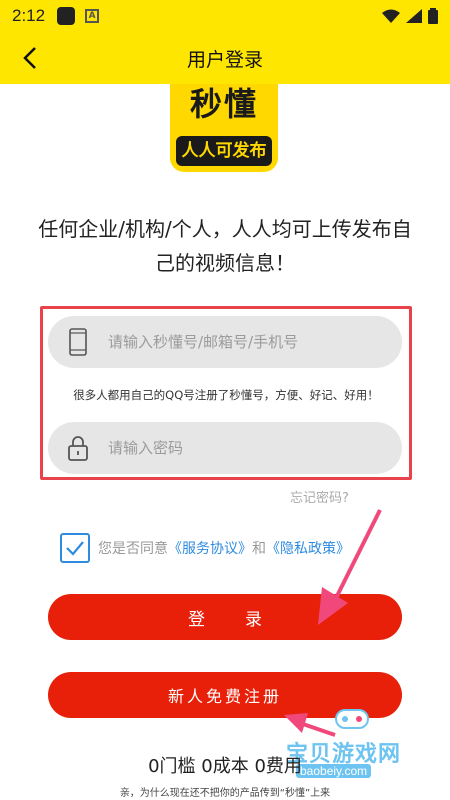 The width and height of the screenshot is (450, 800). I want to click on logo-main-text: 秒懂, so click(223, 104).